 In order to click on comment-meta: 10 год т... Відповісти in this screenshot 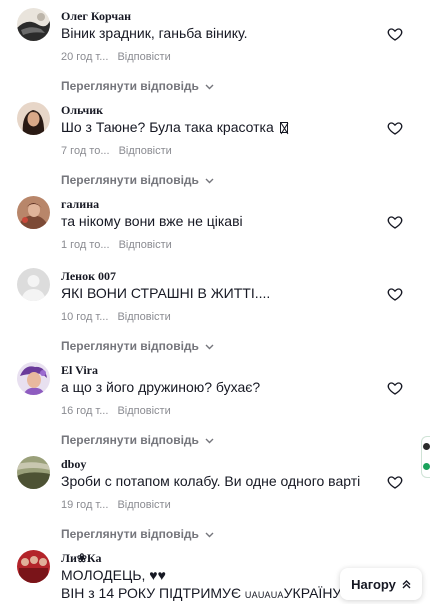, I will do `click(116, 317)`.